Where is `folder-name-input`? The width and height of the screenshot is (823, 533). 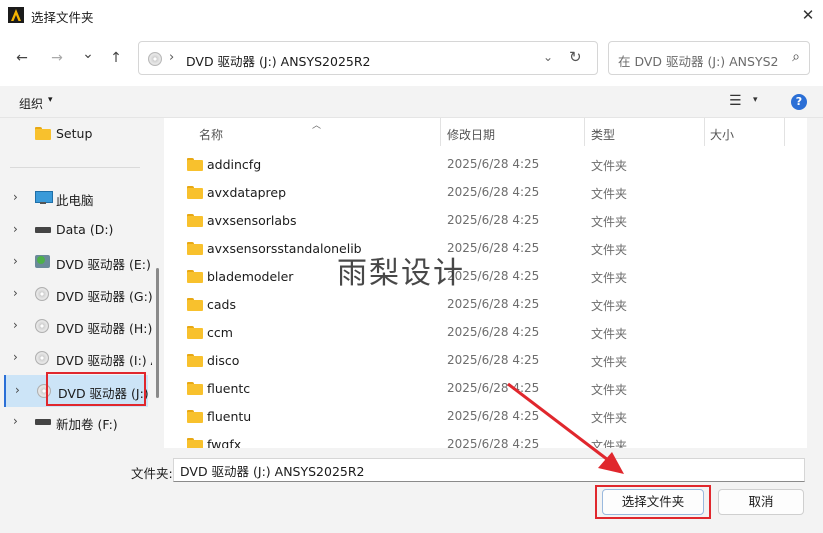
folder-name-input is located at coordinates (489, 470).